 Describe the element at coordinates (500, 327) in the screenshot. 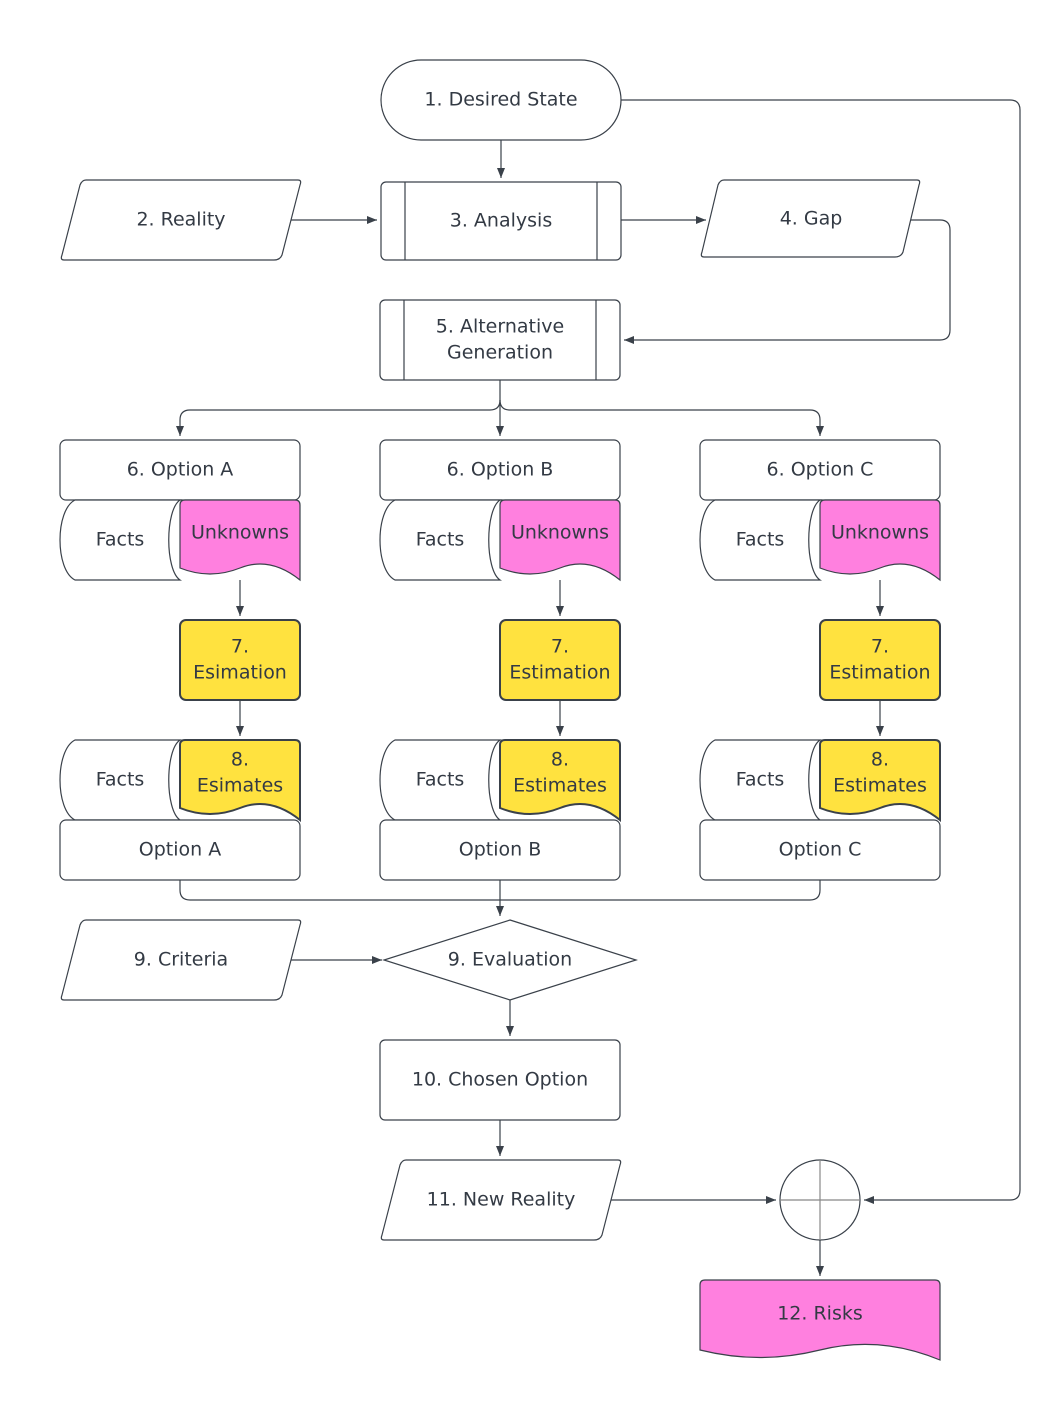

I see `alternative-generation-label: 5. Alternative` at that location.